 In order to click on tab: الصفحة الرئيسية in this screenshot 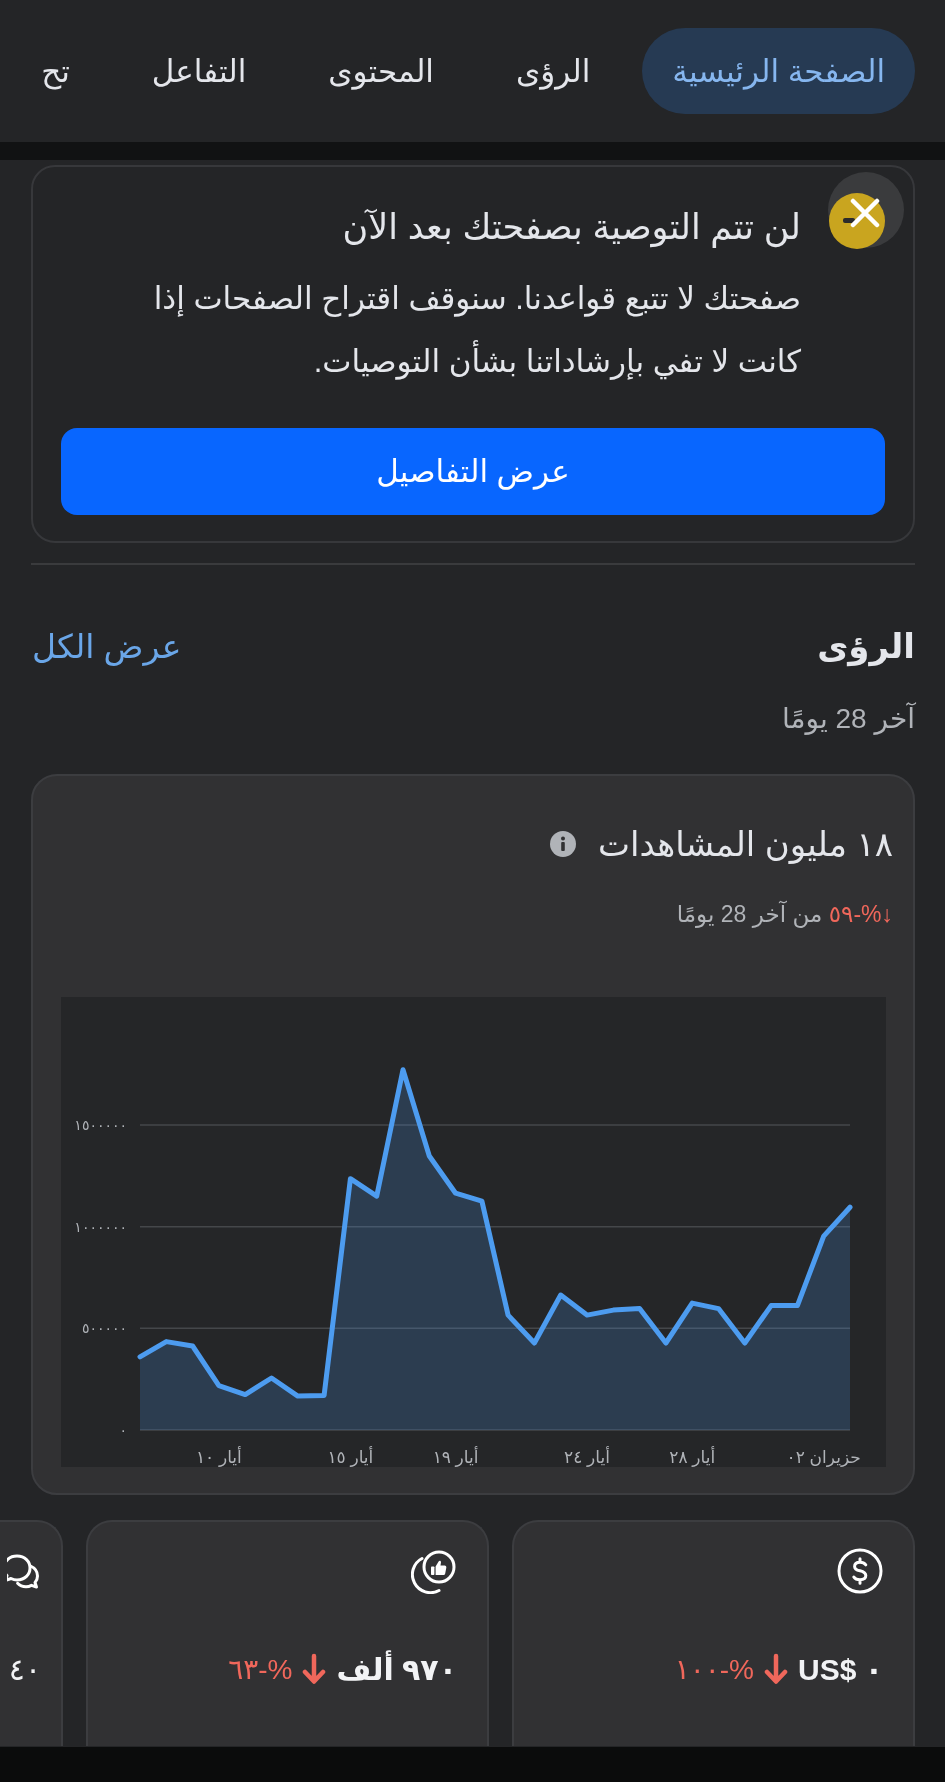, I will do `click(778, 71)`.